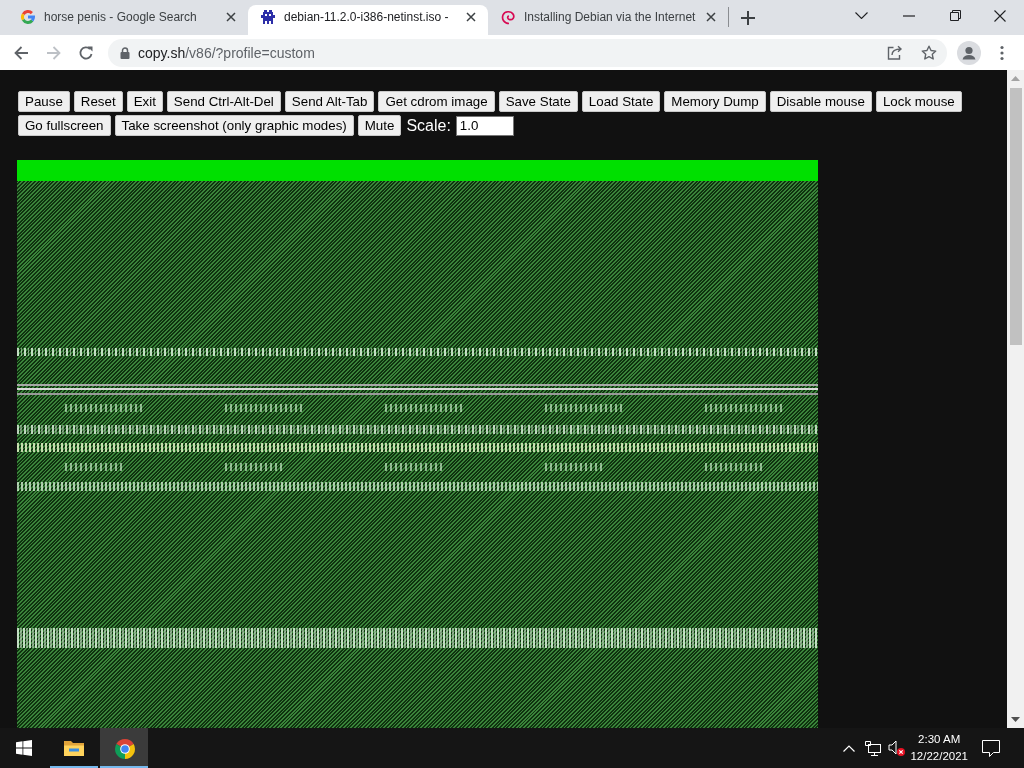  I want to click on pause-button: Pause, so click(44, 101).